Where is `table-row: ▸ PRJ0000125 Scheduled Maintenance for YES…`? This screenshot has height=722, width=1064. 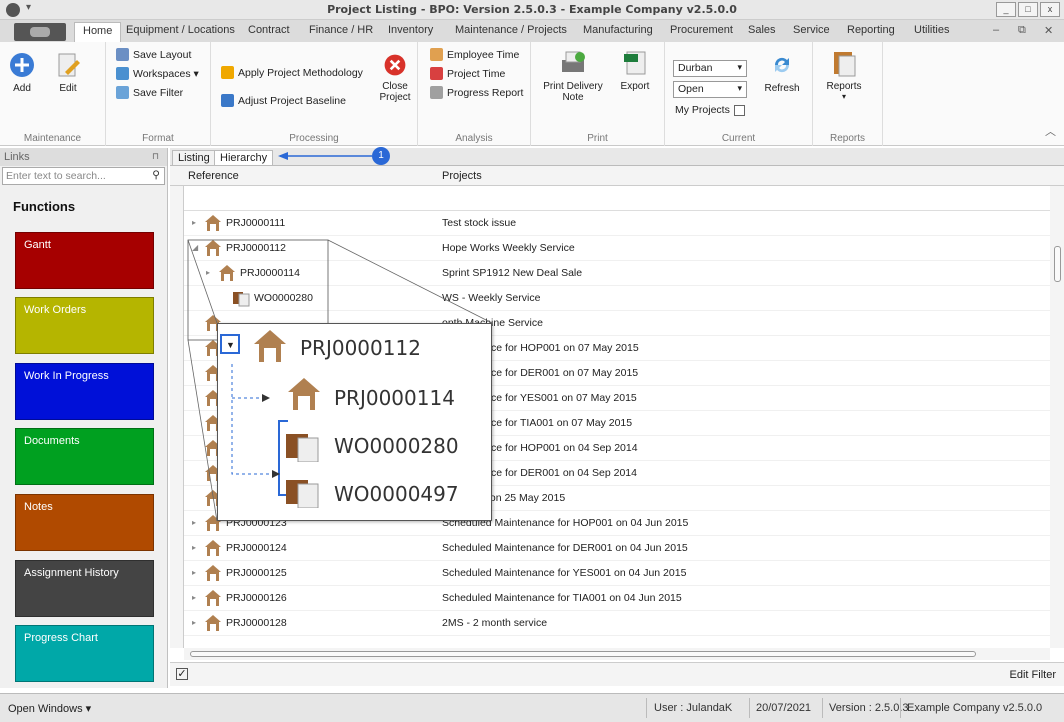
table-row: ▸ PRJ0000125 Scheduled Maintenance for YES… is located at coordinates (617, 573).